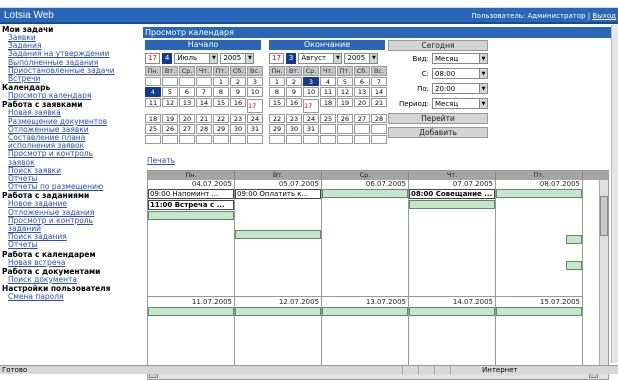  Describe the element at coordinates (614, 194) in the screenshot. I see `page-scrollbar` at that location.